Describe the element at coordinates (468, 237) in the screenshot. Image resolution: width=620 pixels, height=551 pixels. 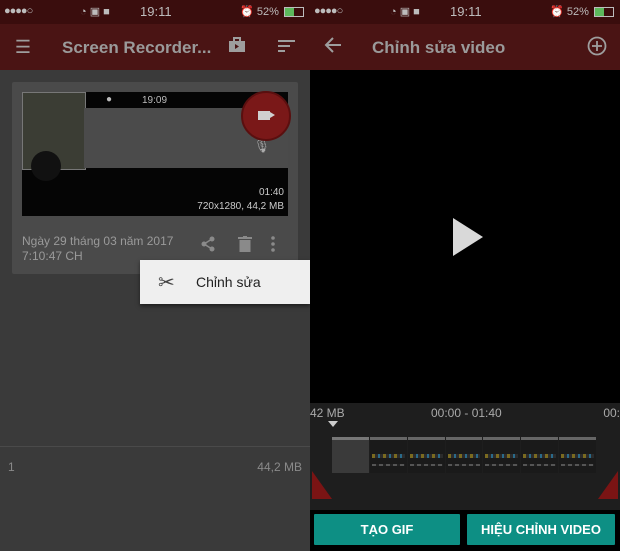
I see `play-icon` at that location.